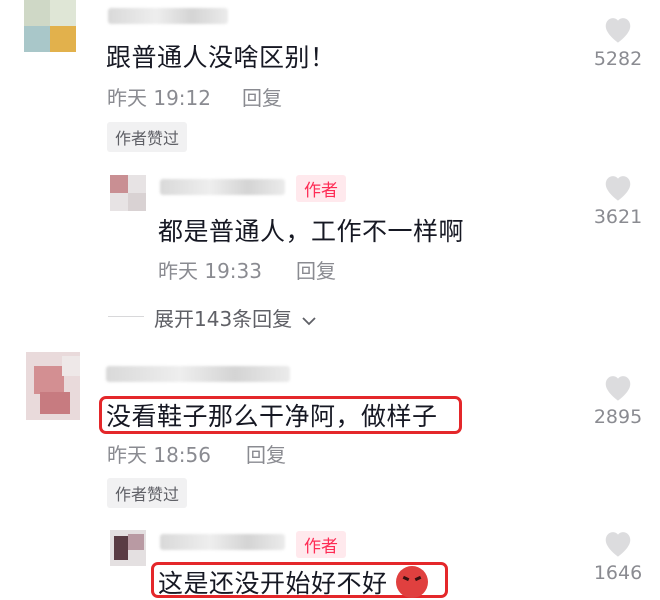  What do you see at coordinates (210, 271) in the screenshot?
I see `comment-timestamp: 昨天 19:33` at bounding box center [210, 271].